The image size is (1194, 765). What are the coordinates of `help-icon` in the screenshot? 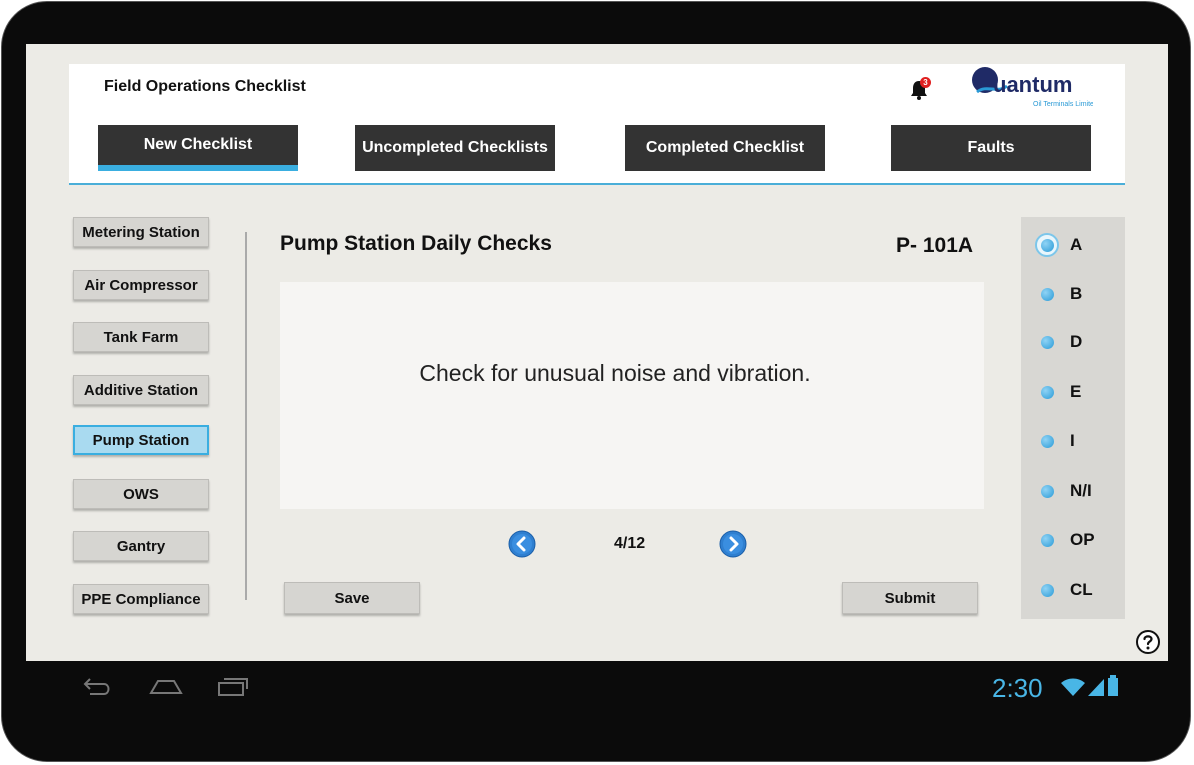 It's located at (1148, 642).